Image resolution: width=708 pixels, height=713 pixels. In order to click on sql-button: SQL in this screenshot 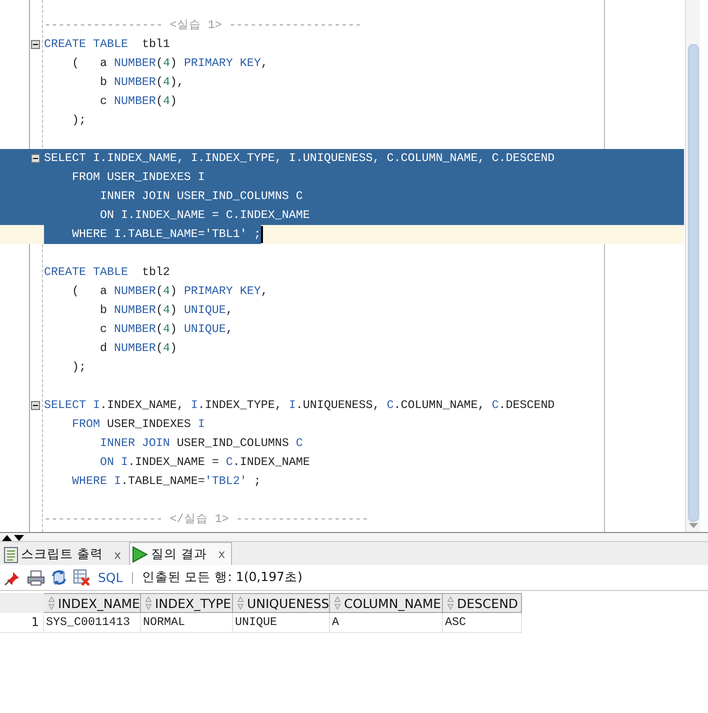, I will do `click(110, 577)`.